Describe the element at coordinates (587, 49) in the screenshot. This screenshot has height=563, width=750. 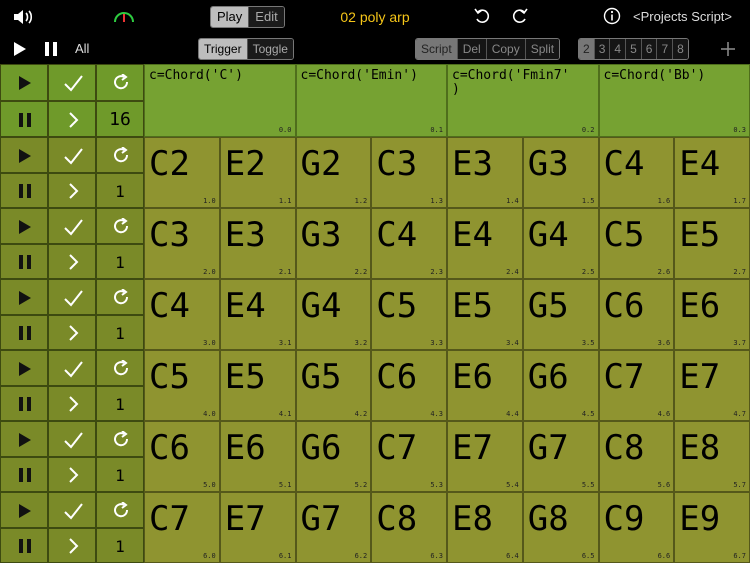
I see `page-2-button: 2` at that location.